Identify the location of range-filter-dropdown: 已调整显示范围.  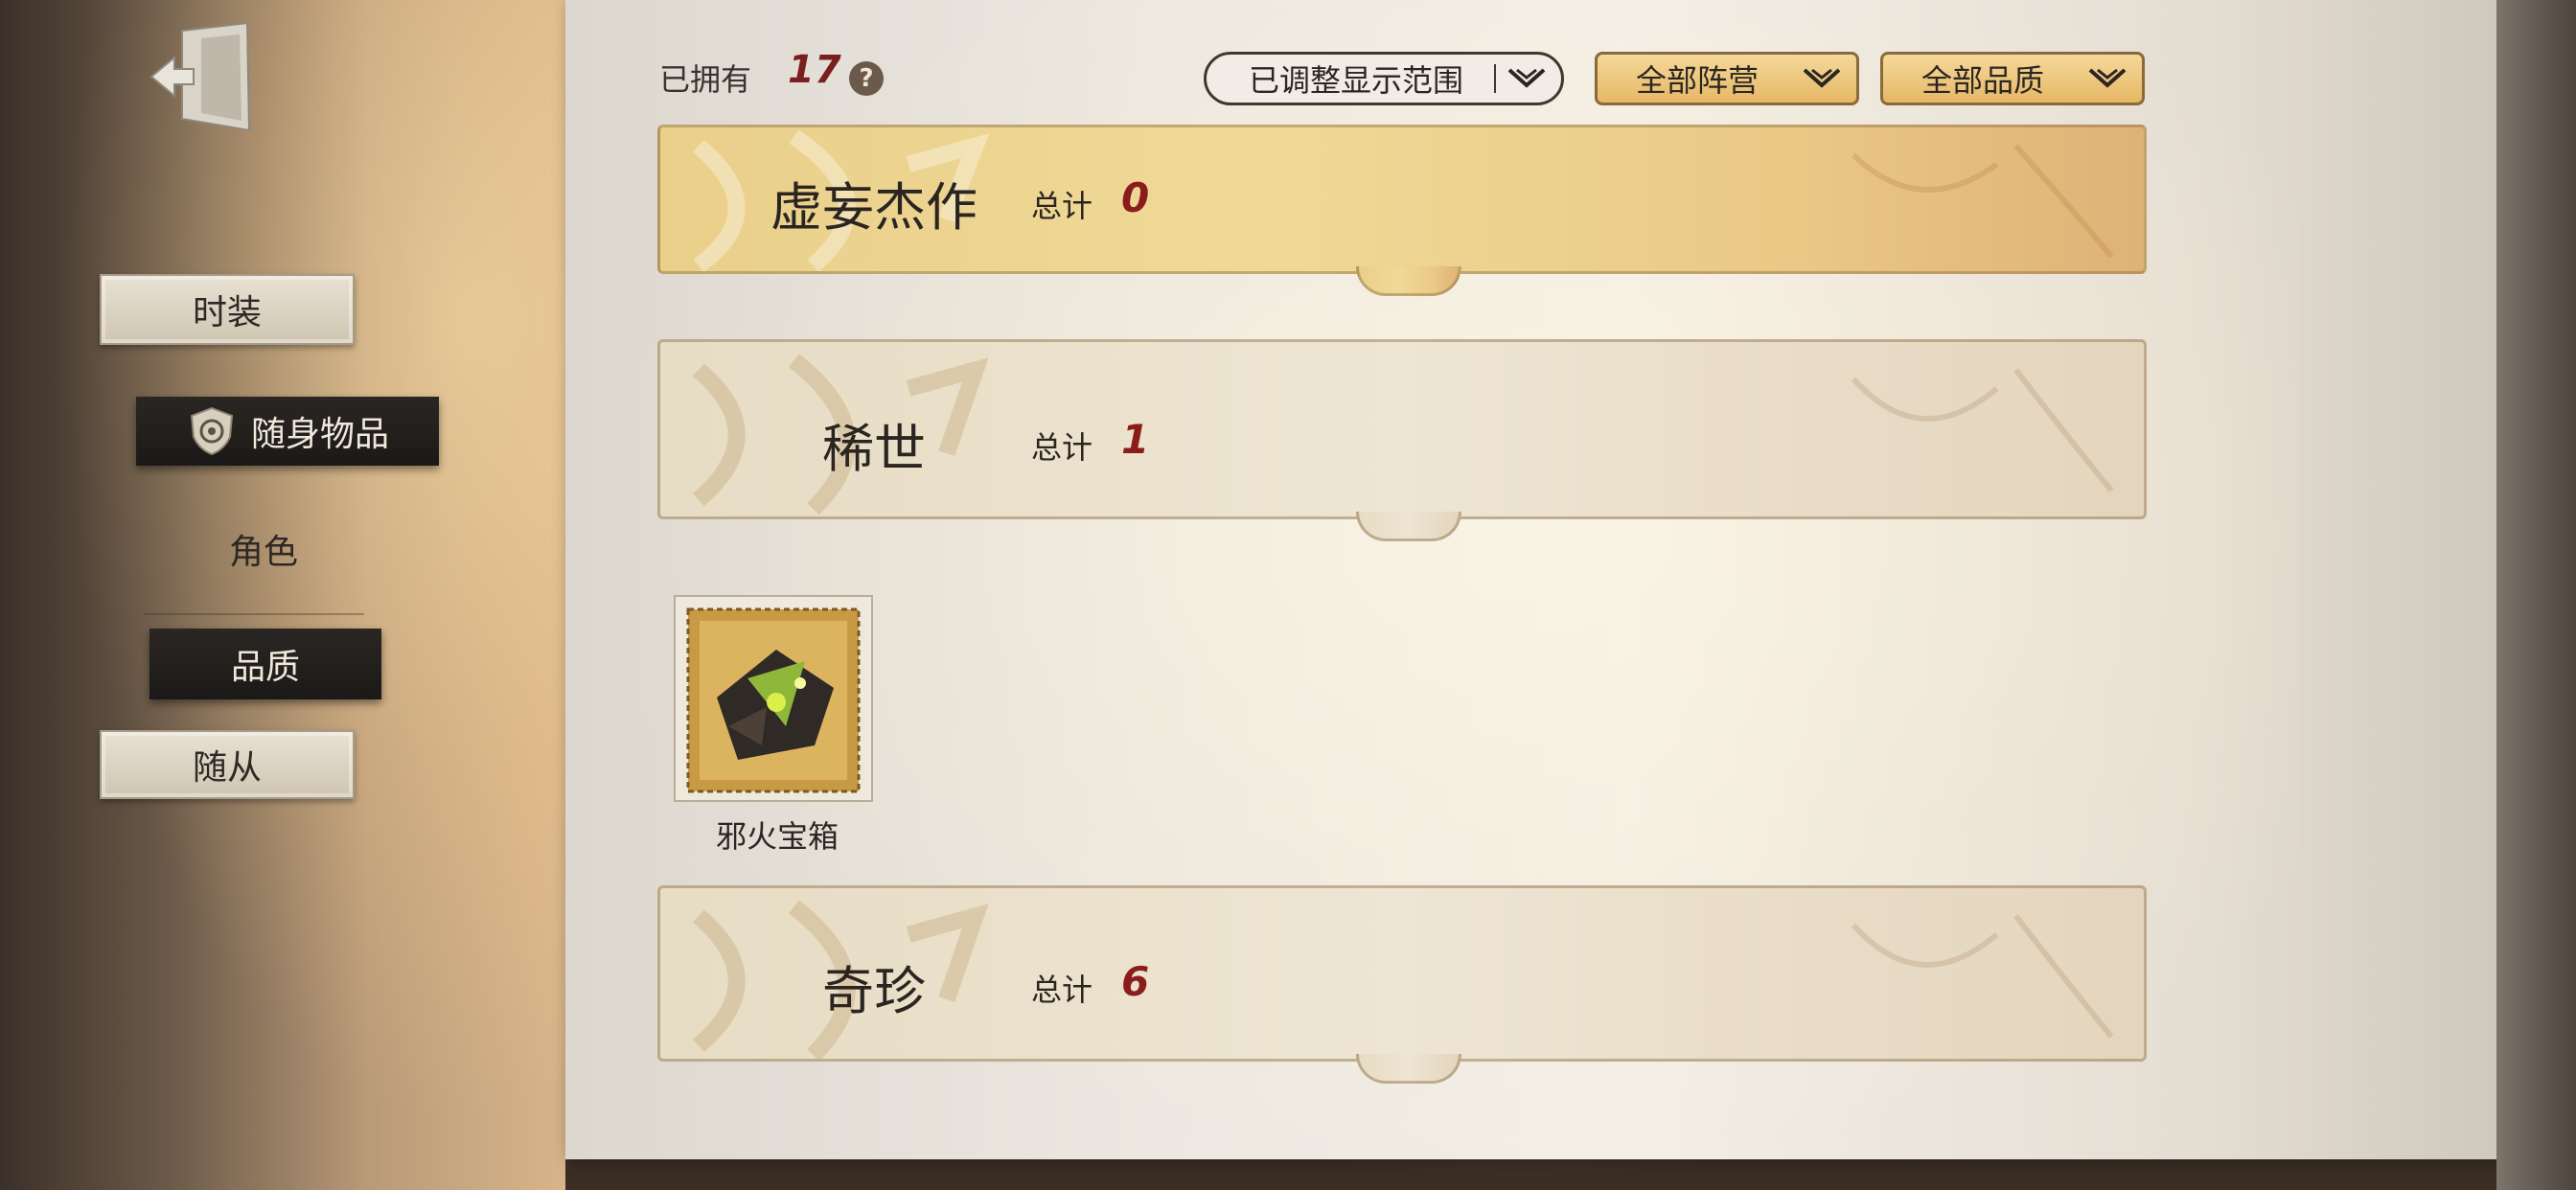
(1384, 78).